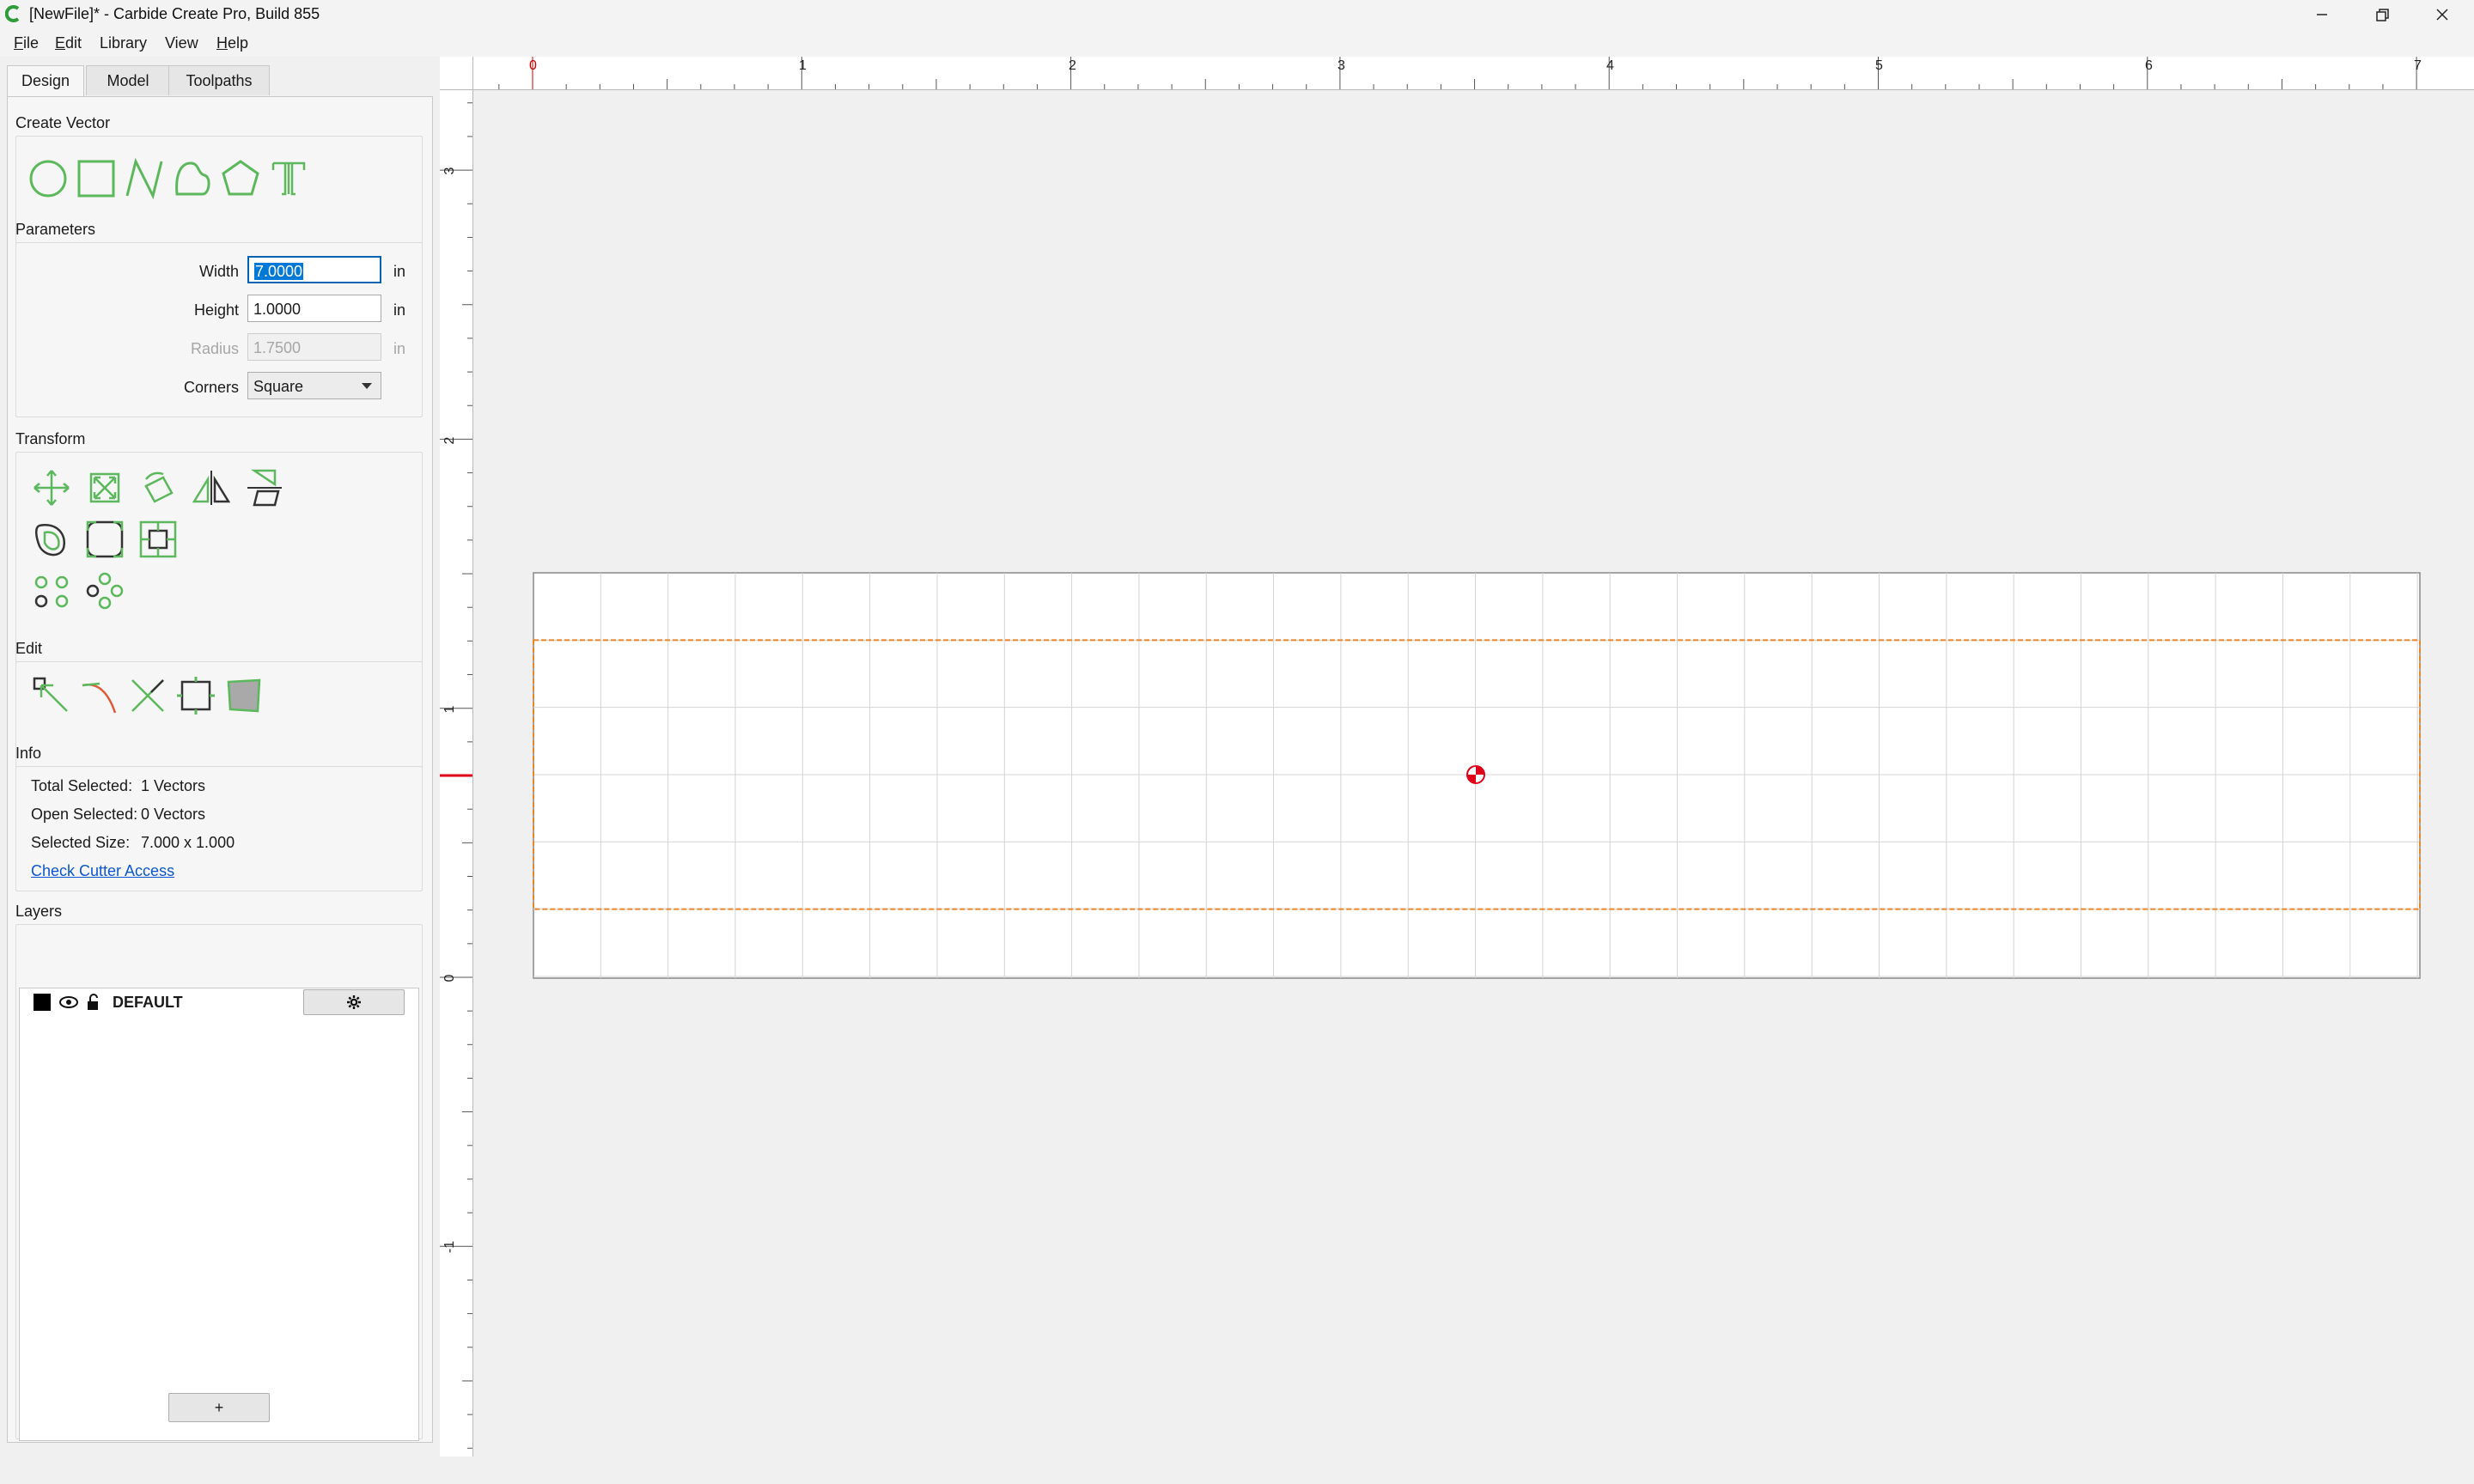 The width and height of the screenshot is (2474, 1484). Describe the element at coordinates (147, 695) in the screenshot. I see `trim-icon` at that location.